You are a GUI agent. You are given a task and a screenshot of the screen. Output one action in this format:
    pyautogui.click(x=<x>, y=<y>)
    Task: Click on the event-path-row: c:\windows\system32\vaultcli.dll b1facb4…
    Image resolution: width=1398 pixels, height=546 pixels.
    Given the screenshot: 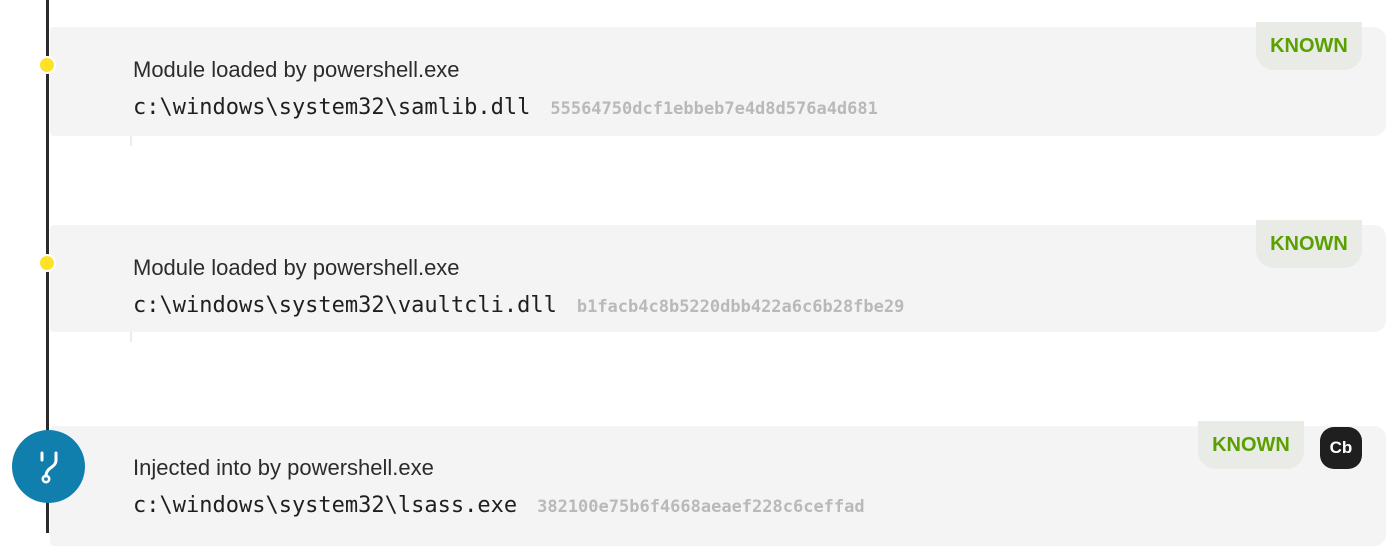 What is the action you would take?
    pyautogui.click(x=518, y=305)
    